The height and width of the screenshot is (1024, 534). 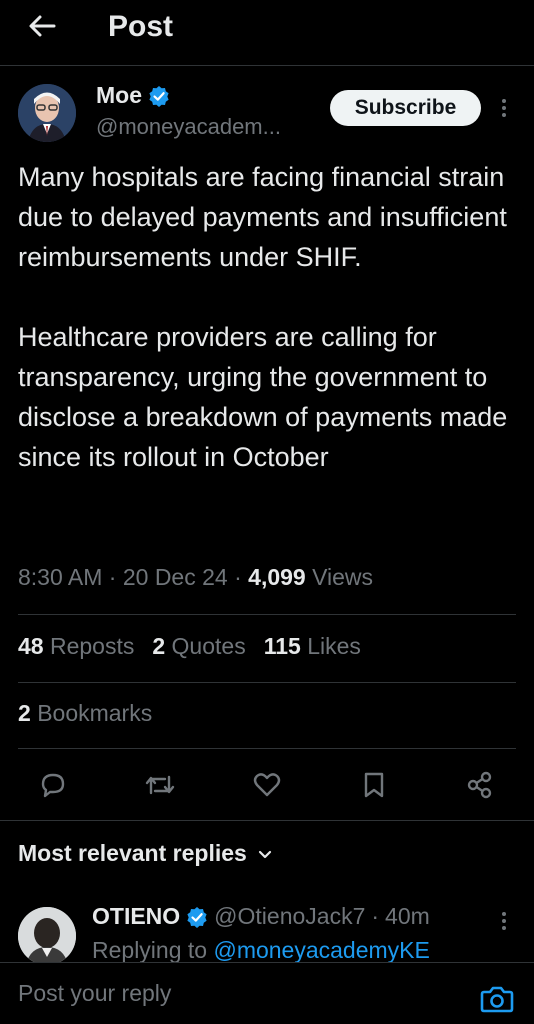 What do you see at coordinates (264, 854) in the screenshot?
I see `chevron-down-icon` at bounding box center [264, 854].